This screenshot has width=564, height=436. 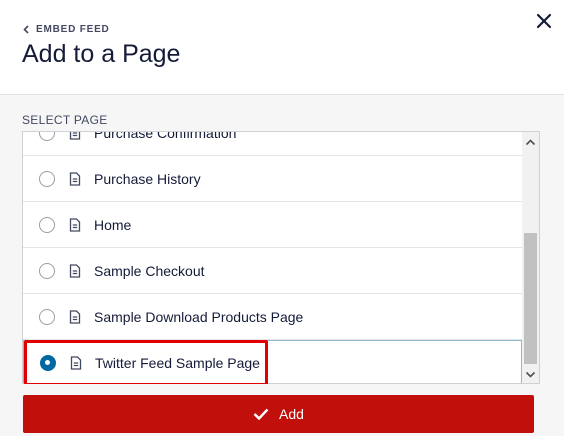 I want to click on add-button: Add, so click(x=278, y=414).